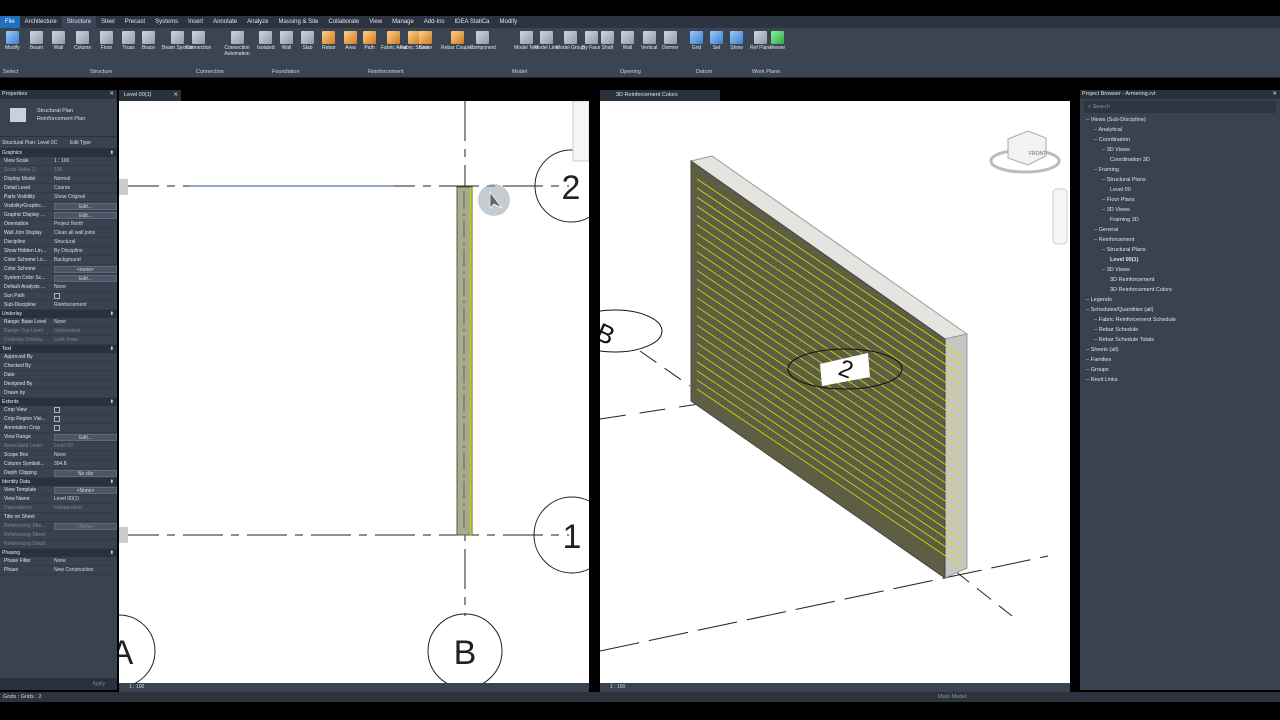 Image resolution: width=1280 pixels, height=720 pixels. I want to click on value-button: No clip, so click(85, 473).